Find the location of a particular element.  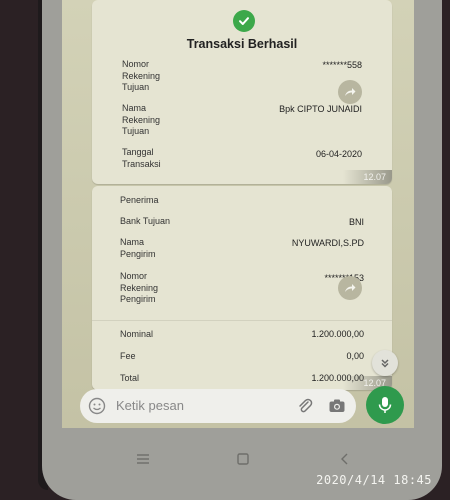

menu-icon is located at coordinates (143, 461).